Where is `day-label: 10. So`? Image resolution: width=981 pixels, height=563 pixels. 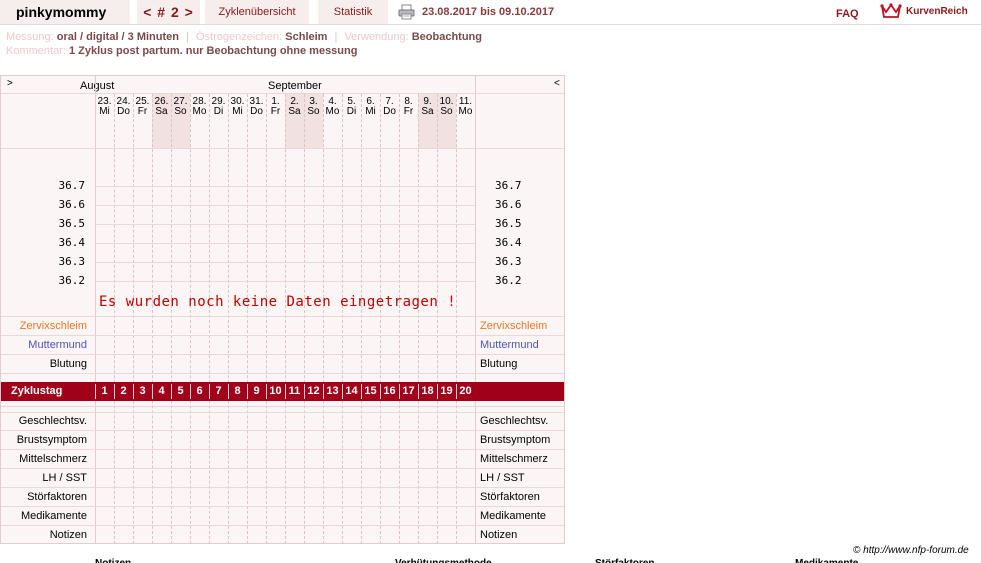
day-label: 10. So is located at coordinates (446, 106).